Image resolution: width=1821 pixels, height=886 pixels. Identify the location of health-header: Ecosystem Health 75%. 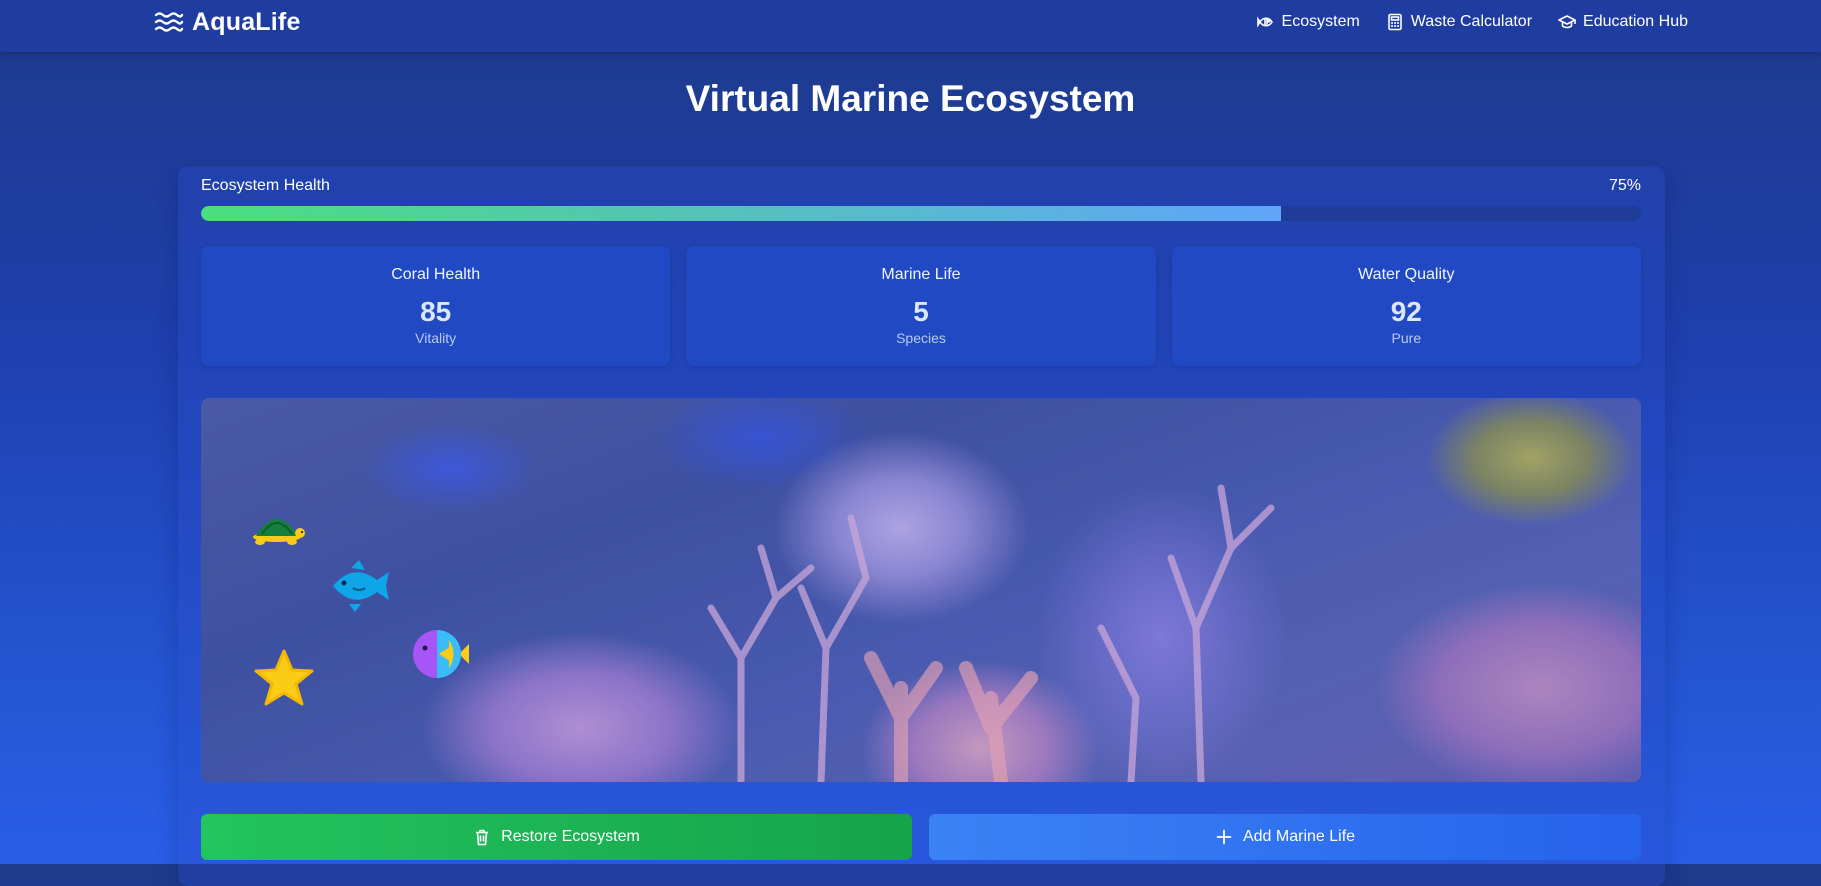
(921, 186).